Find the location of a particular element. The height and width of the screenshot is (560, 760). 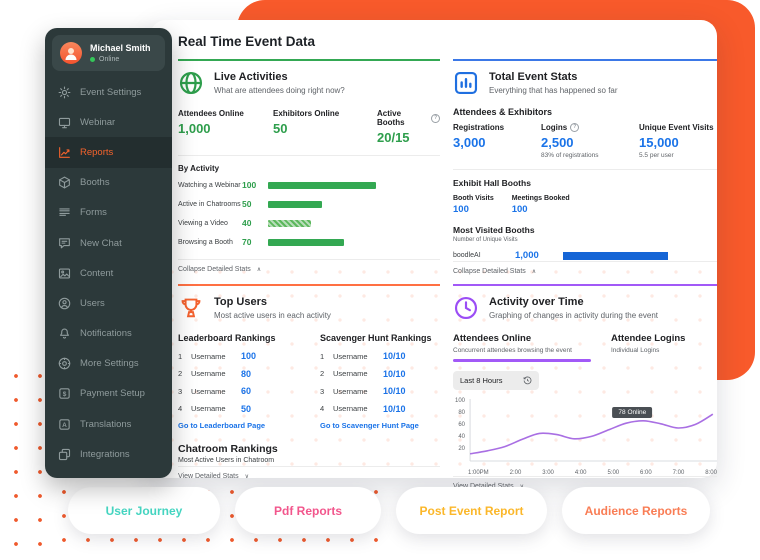

sidebar-item-content: Content is located at coordinates (108, 273).